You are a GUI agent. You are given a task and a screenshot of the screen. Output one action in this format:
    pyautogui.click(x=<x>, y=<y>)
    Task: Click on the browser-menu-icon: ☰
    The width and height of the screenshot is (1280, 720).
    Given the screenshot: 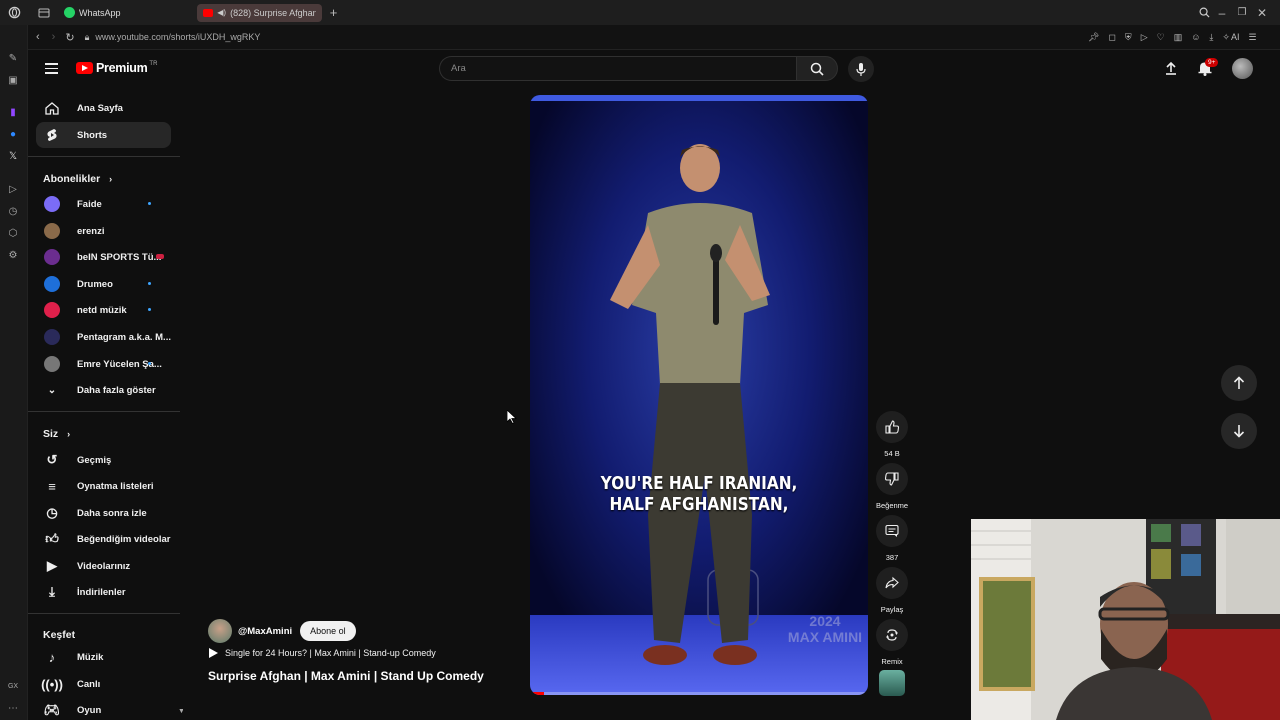 What is the action you would take?
    pyautogui.click(x=1252, y=37)
    